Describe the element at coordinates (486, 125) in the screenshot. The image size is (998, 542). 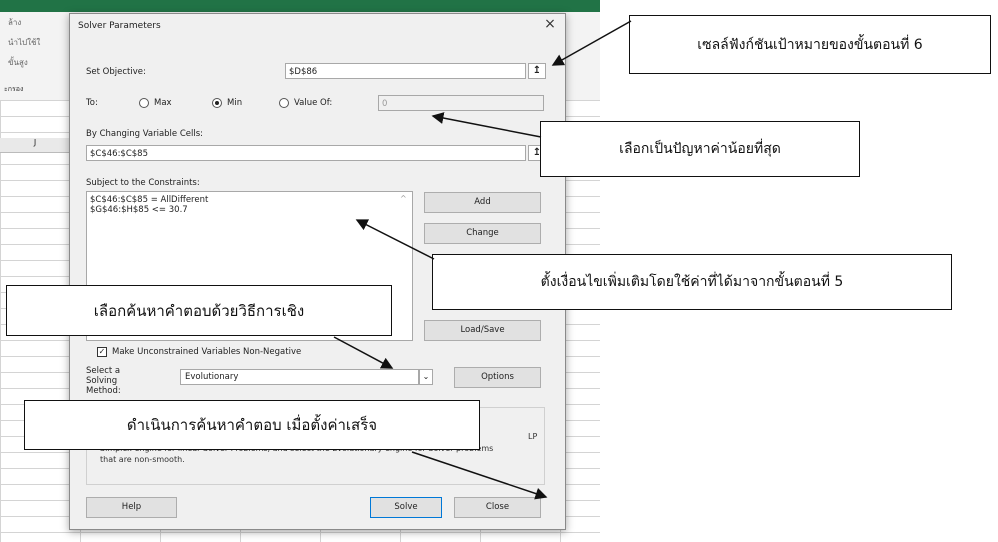
I see `arrow-minimize` at that location.